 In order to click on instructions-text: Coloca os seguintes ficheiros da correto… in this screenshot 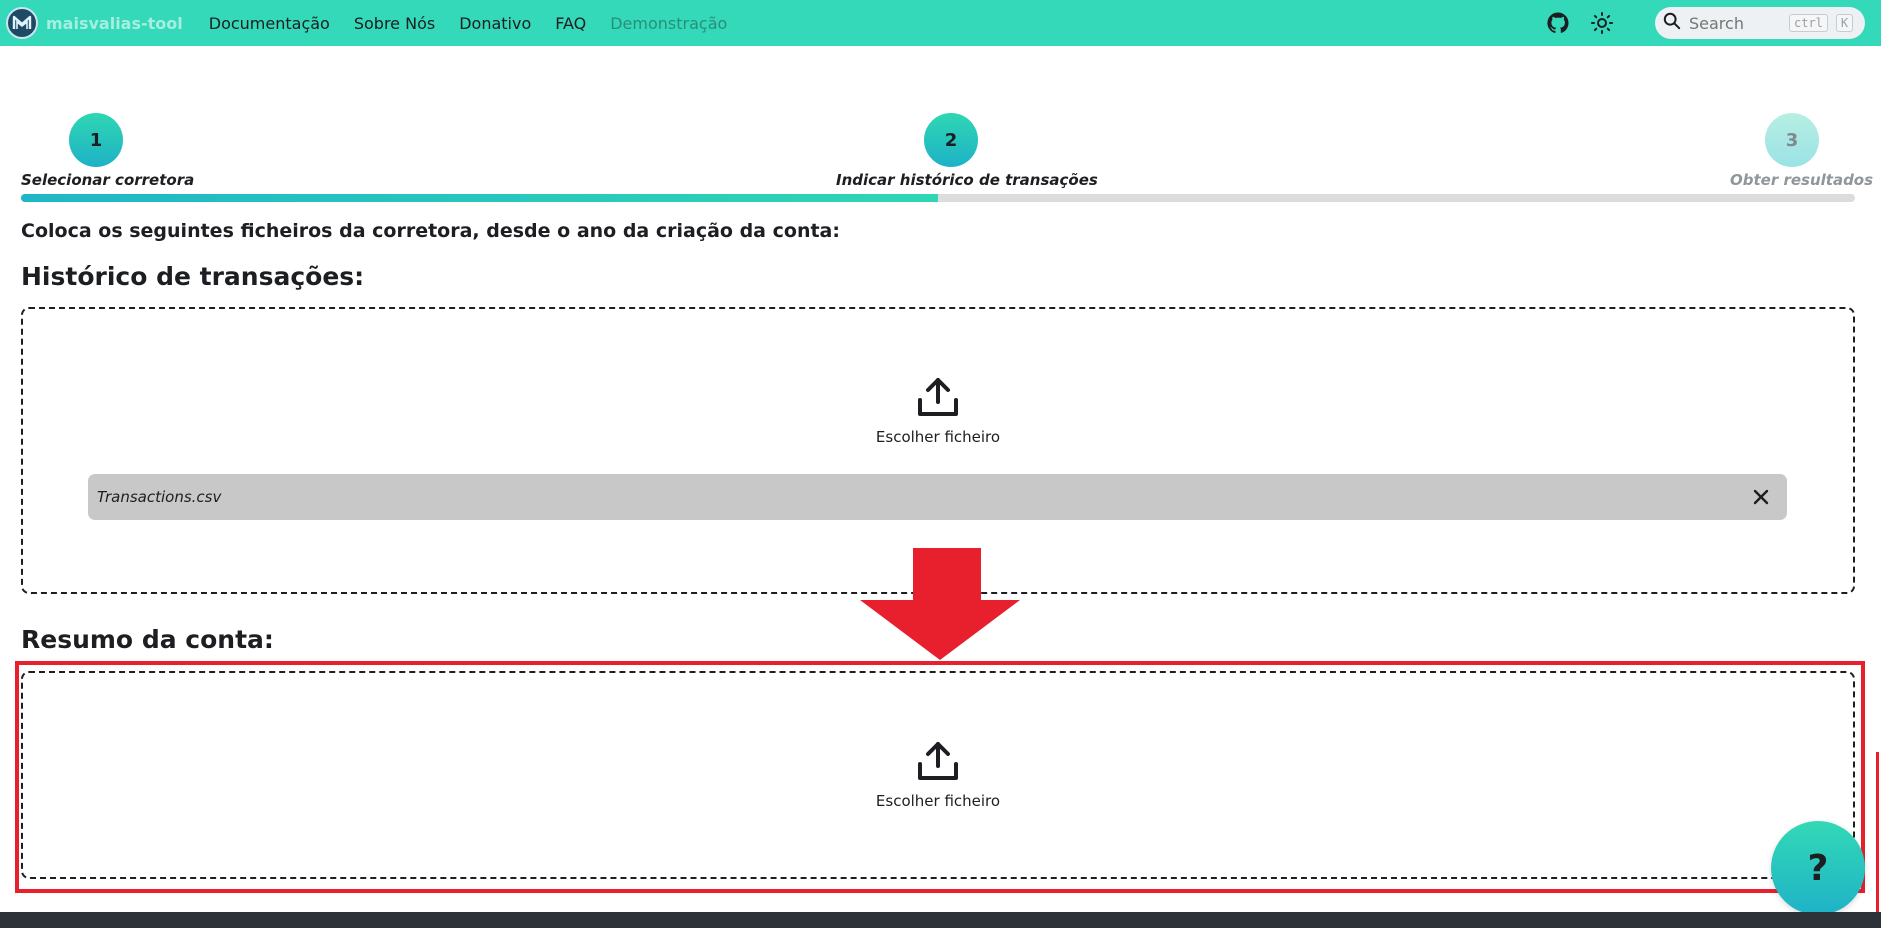, I will do `click(430, 231)`.